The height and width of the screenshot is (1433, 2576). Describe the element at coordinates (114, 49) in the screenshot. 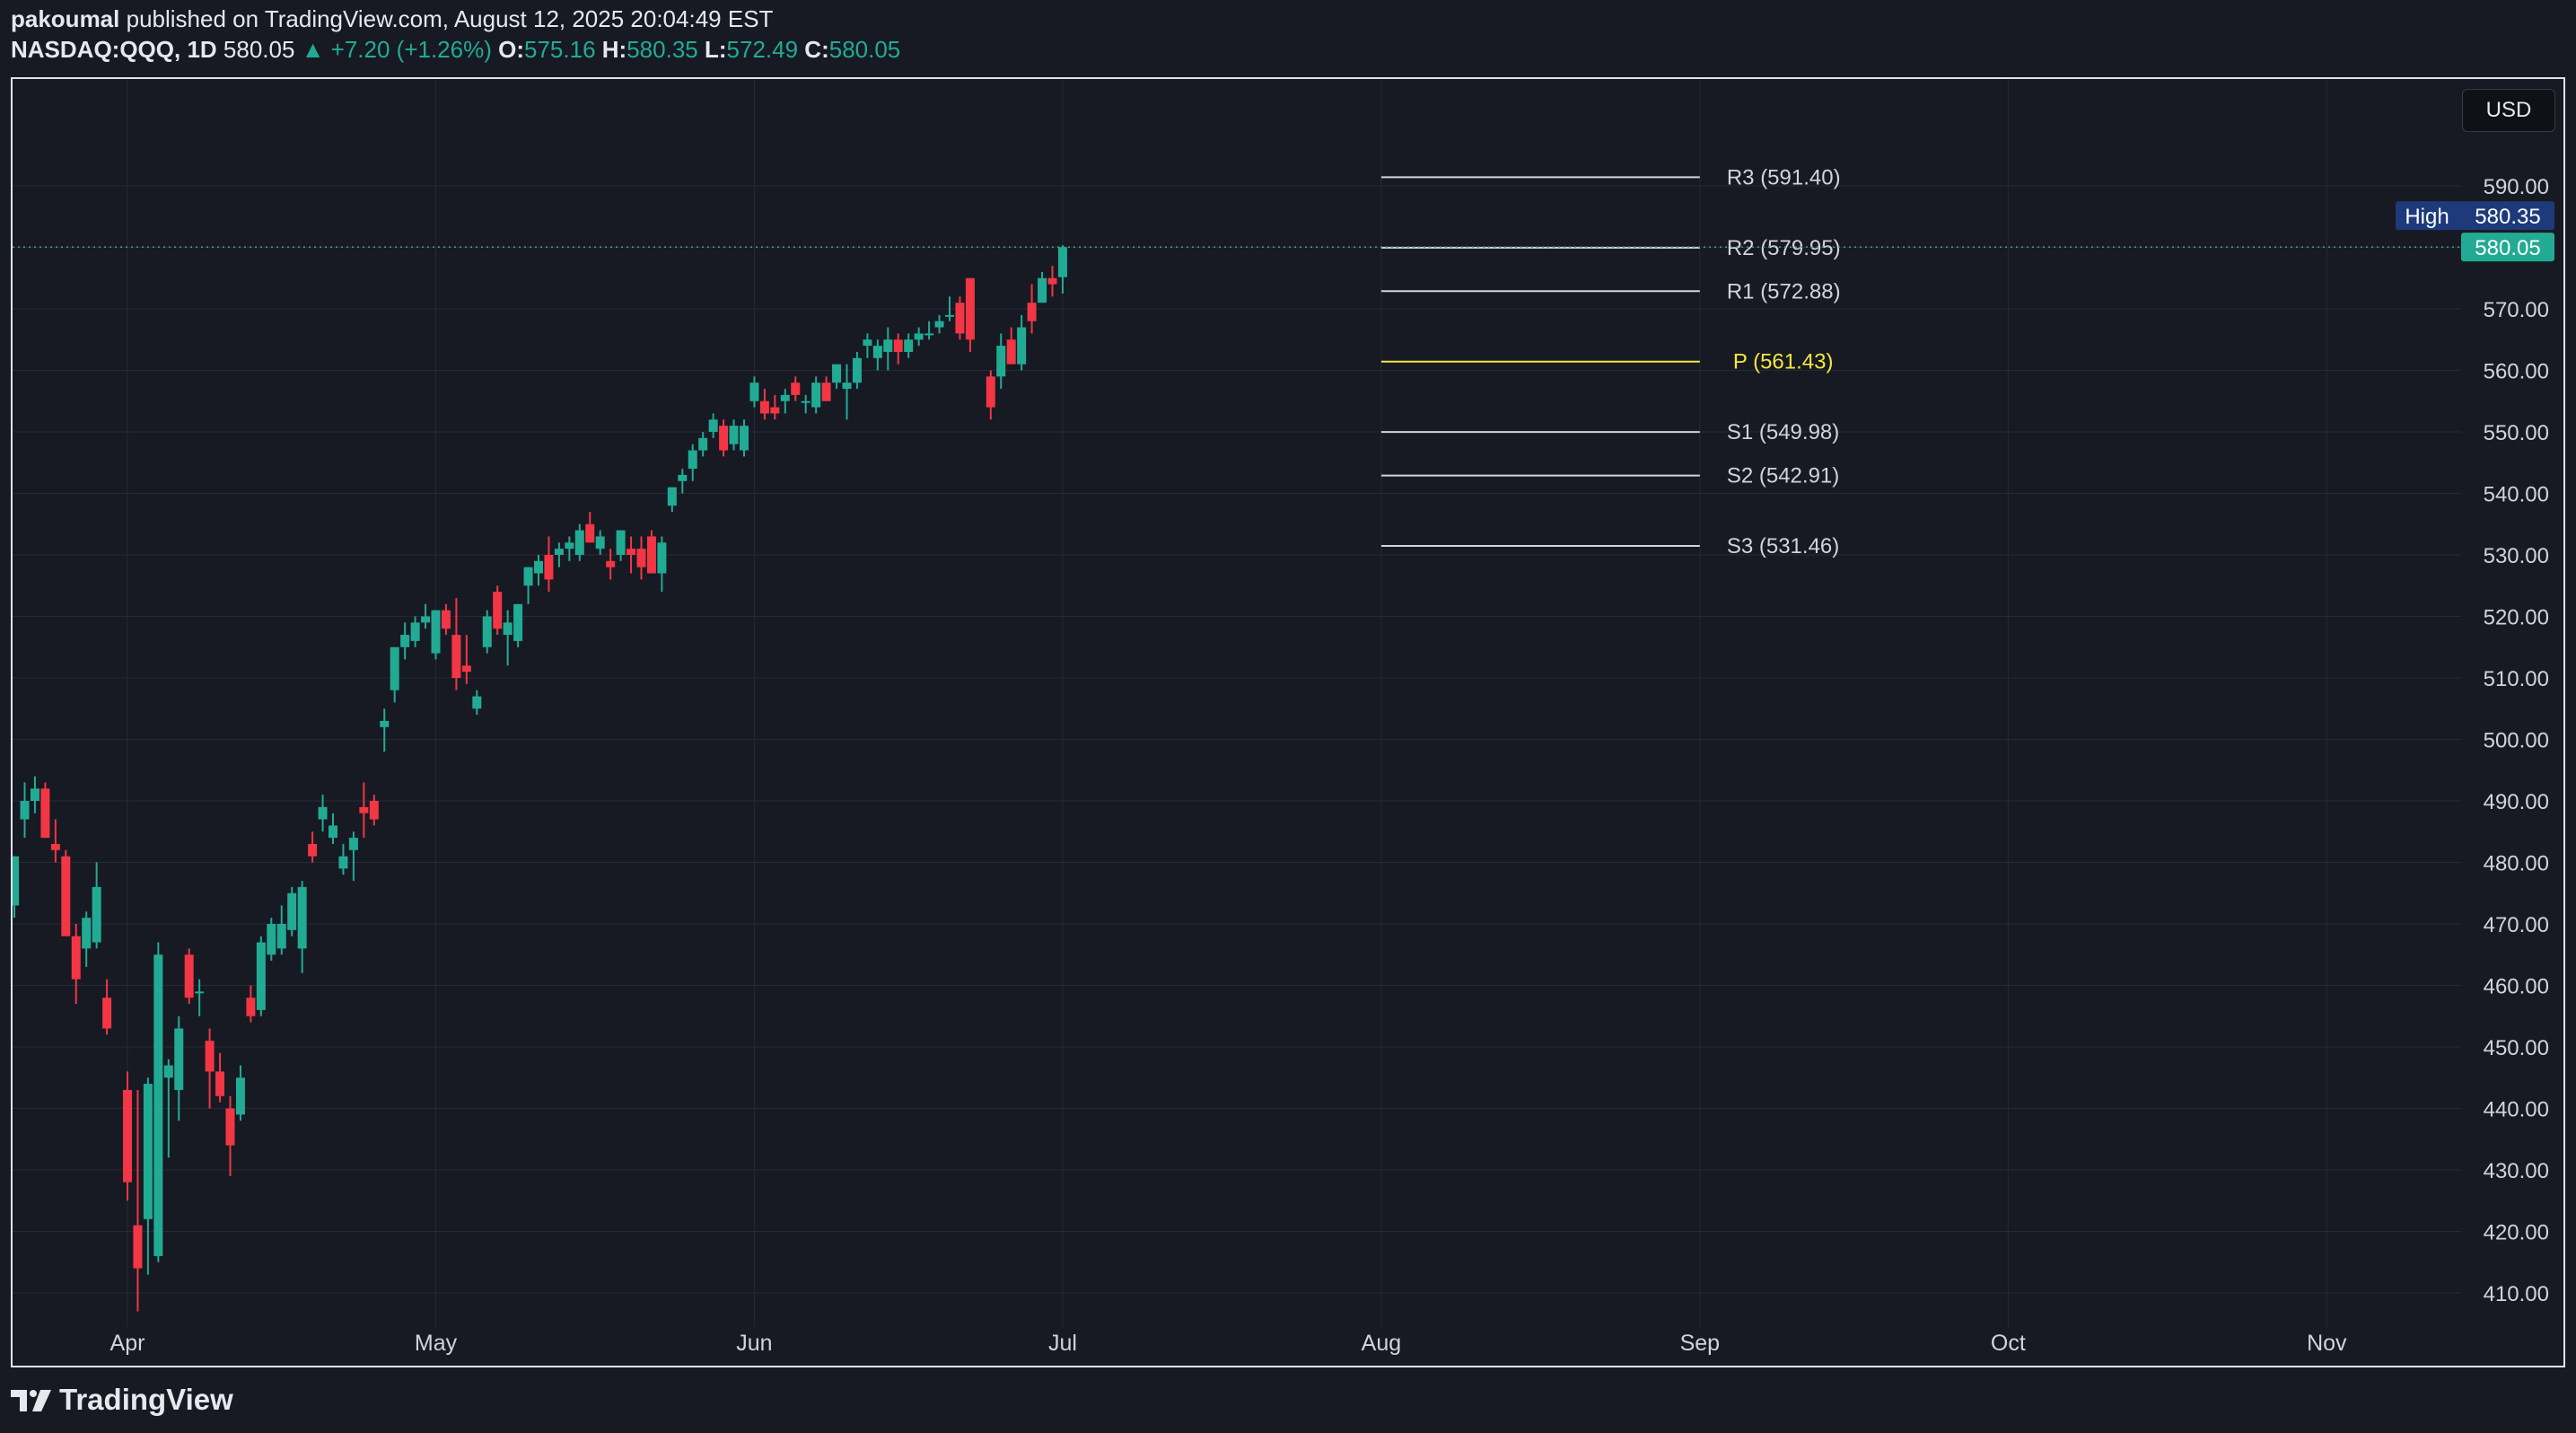

I see `symbol-name: NASDAQ:QQQ, 1D` at that location.